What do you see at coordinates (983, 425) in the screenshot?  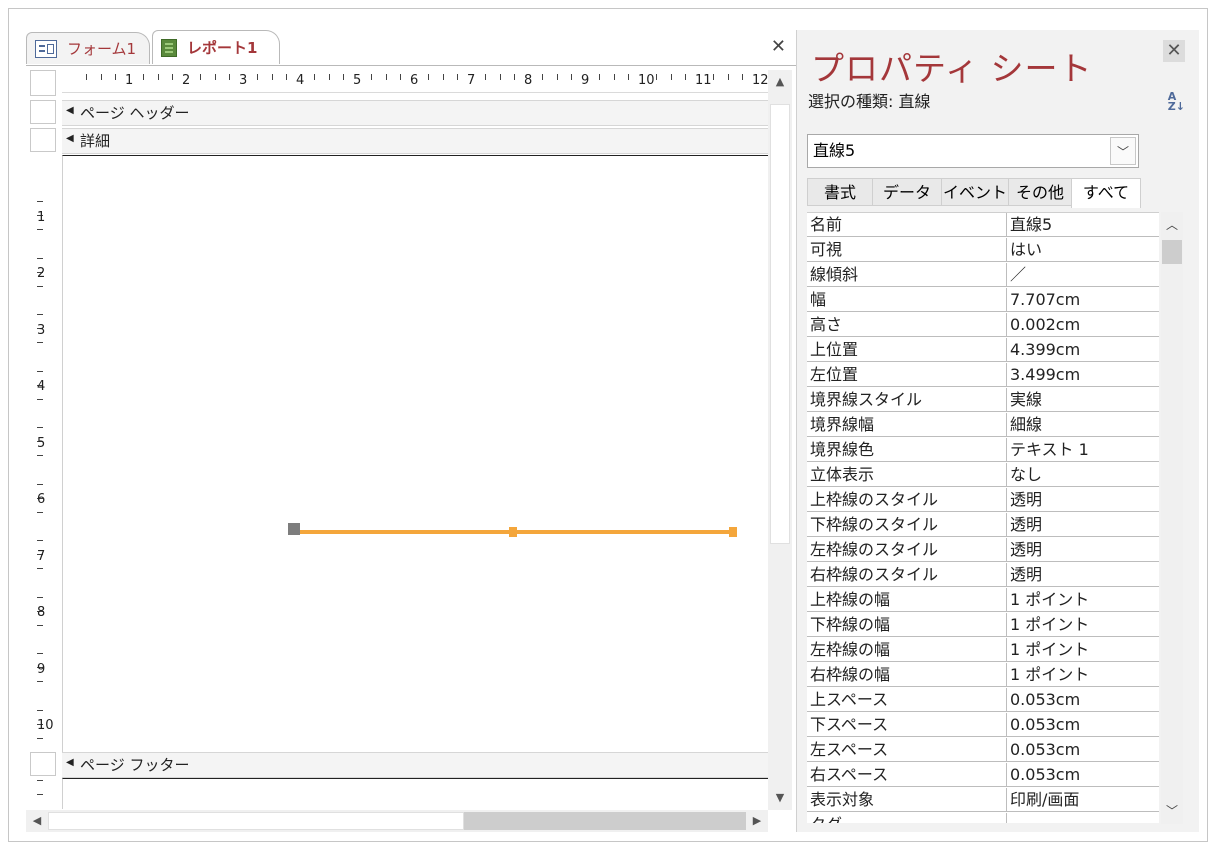 I see `property-row: 境界線幅 細線` at bounding box center [983, 425].